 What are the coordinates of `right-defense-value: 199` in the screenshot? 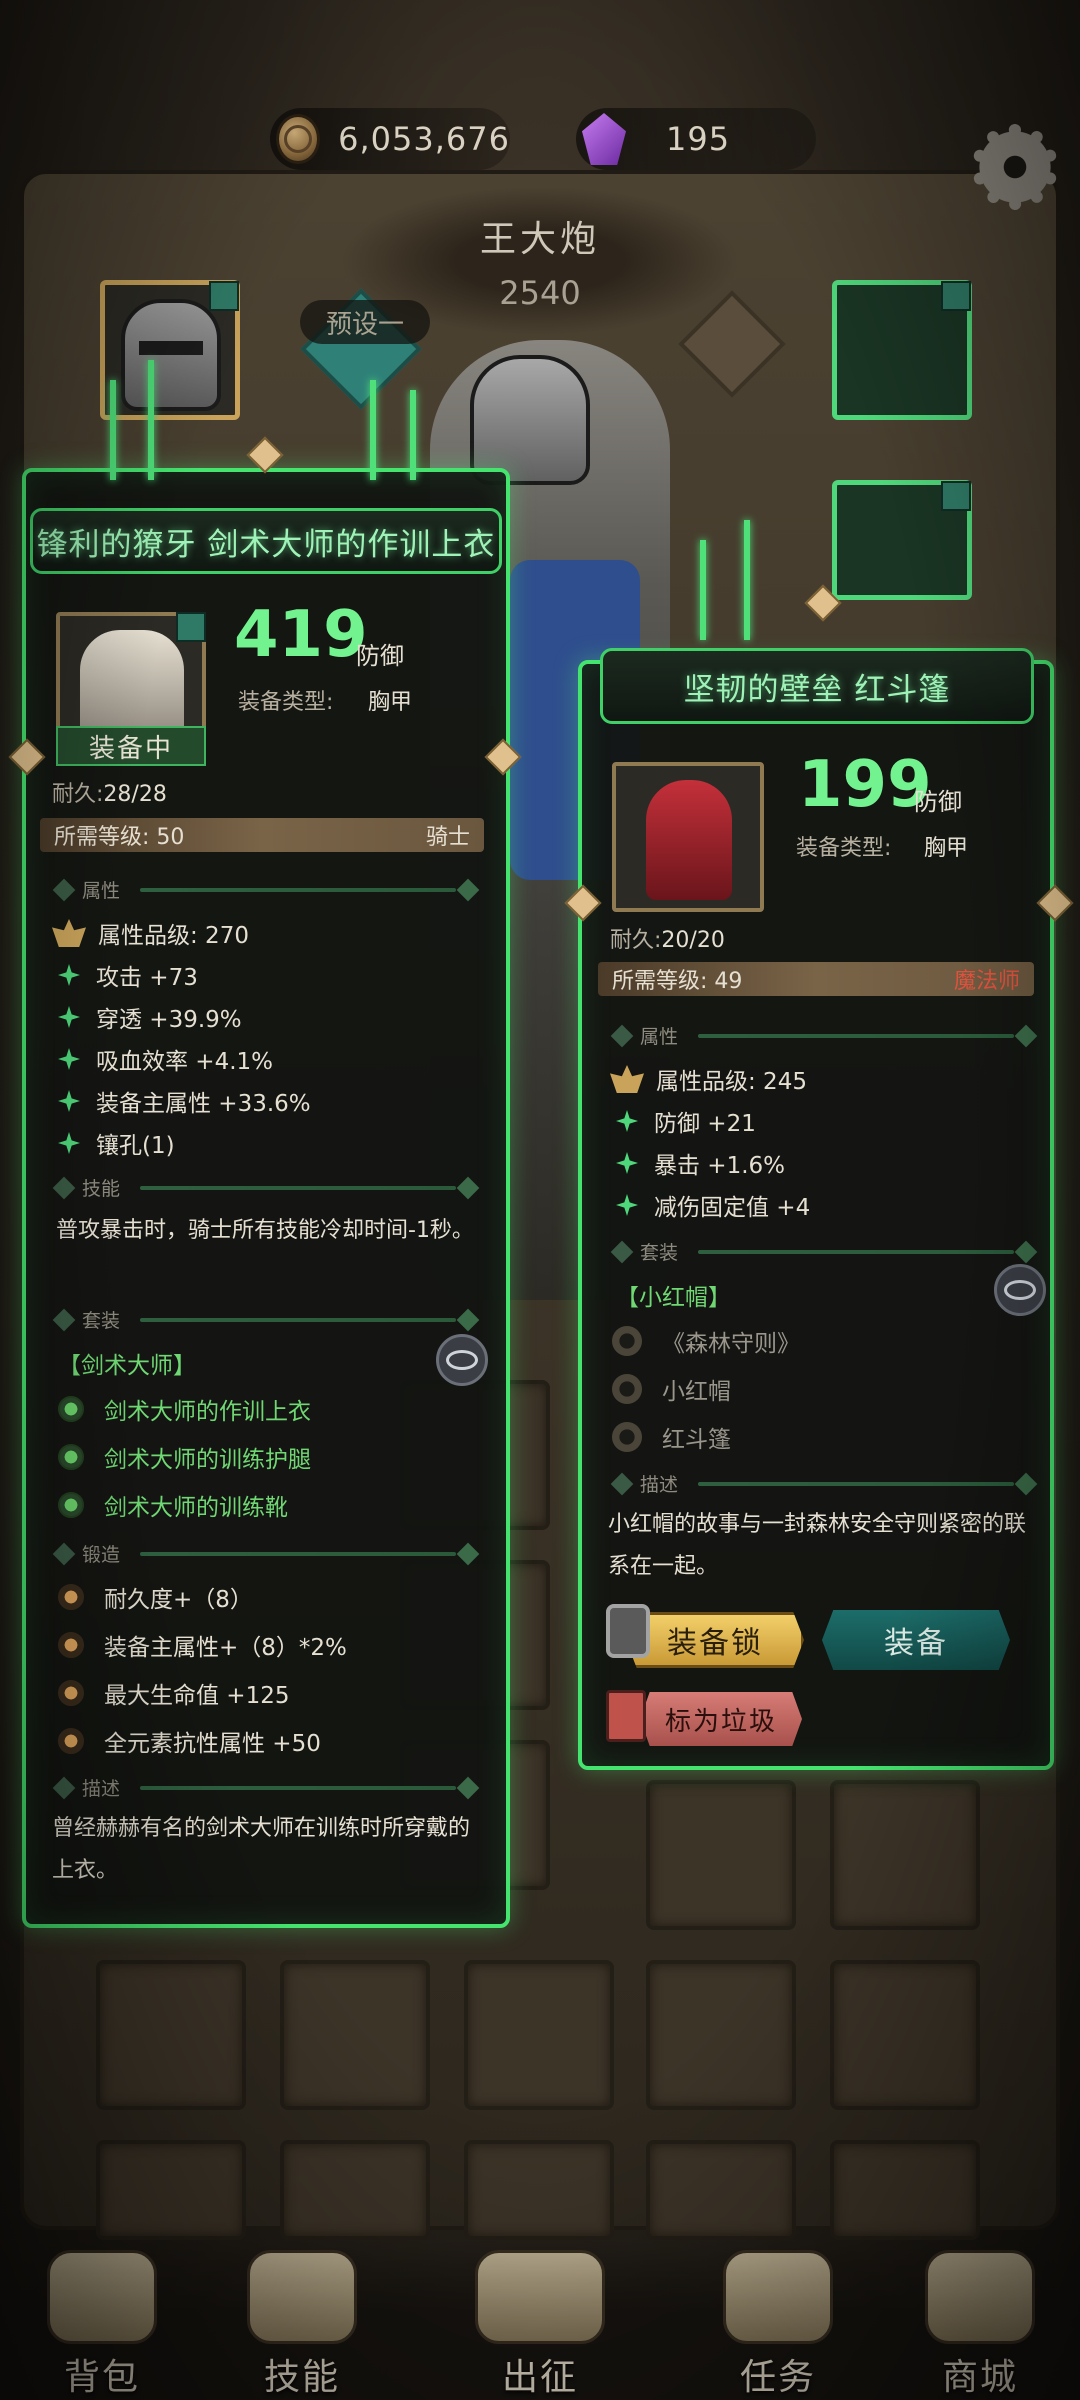 It's located at (865, 785).